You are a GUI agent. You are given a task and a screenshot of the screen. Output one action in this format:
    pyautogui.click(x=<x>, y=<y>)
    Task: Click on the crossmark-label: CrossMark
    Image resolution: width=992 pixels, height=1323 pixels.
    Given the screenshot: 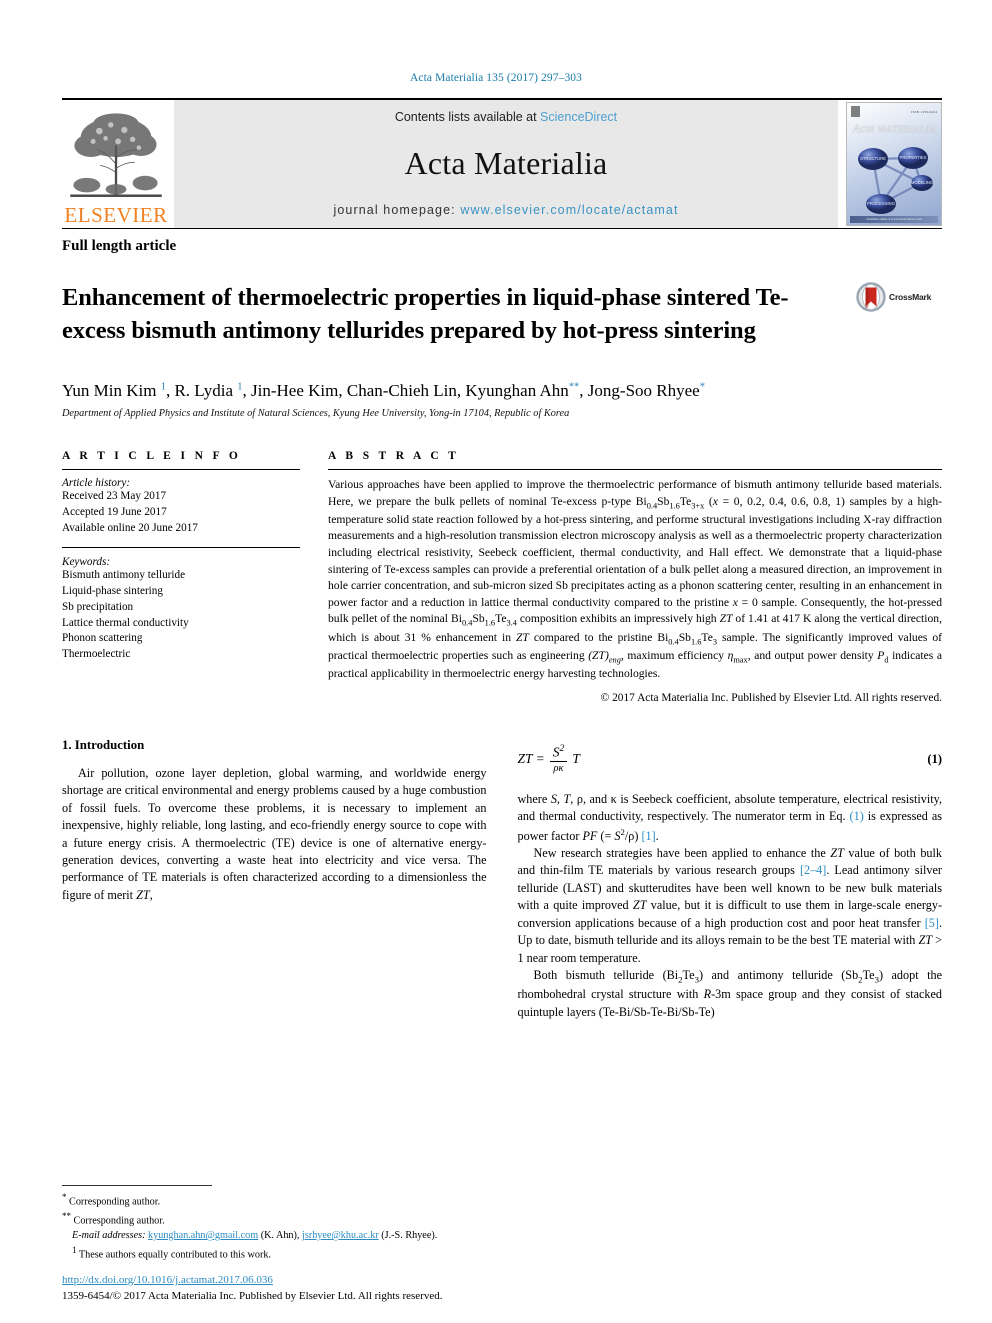 What is the action you would take?
    pyautogui.click(x=910, y=297)
    